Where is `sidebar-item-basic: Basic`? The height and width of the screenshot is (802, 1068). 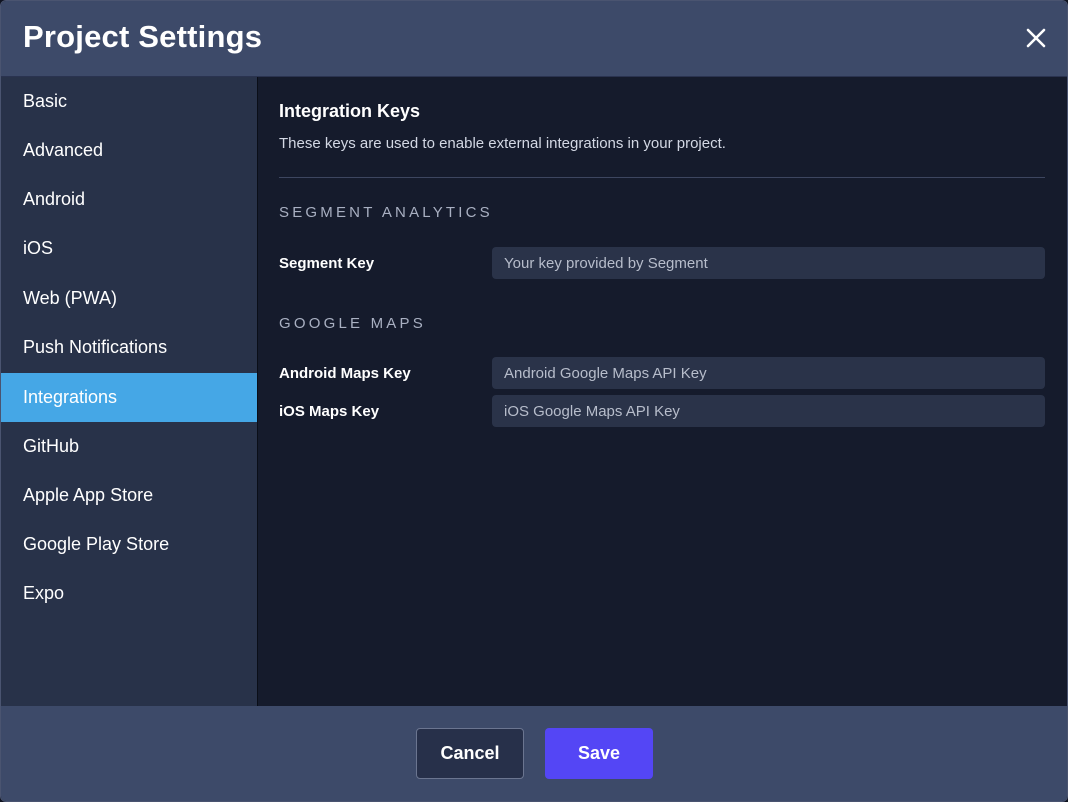
sidebar-item-basic: Basic is located at coordinates (129, 101).